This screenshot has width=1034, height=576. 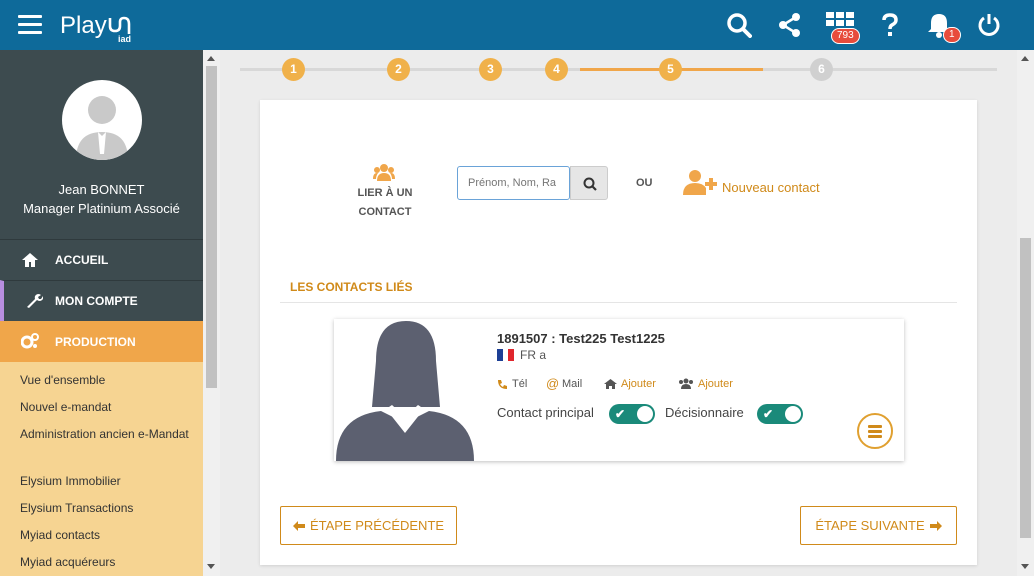 I want to click on menu-icon, so click(x=30, y=25).